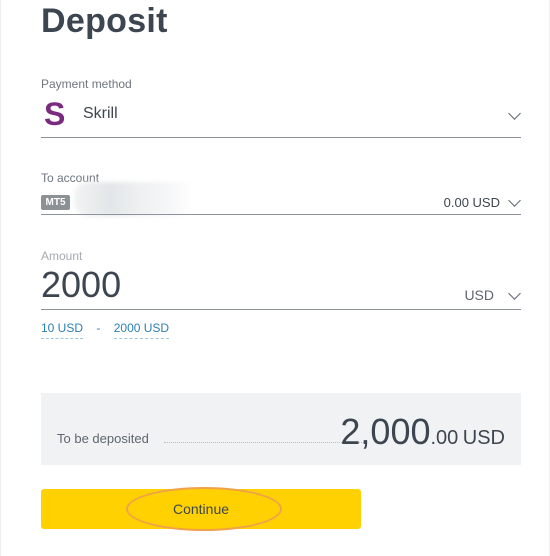  What do you see at coordinates (483, 438) in the screenshot?
I see `deposit-total-currency: USD` at bounding box center [483, 438].